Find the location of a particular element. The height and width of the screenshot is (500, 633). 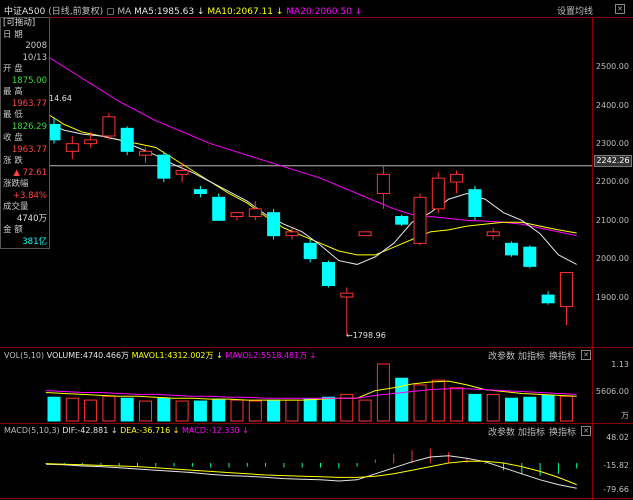

vol-close-icon: ✕ is located at coordinates (586, 355).